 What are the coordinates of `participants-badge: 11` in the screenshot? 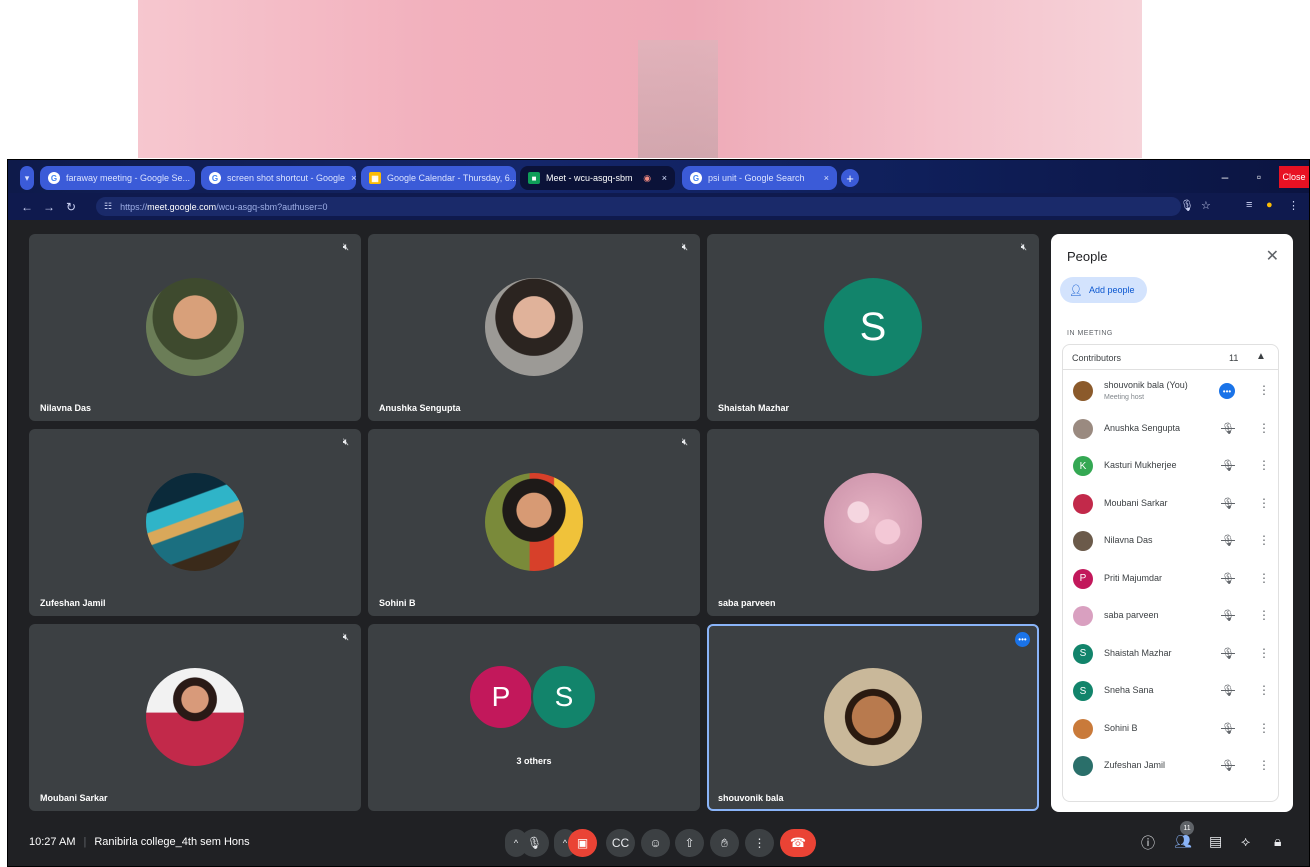 It's located at (1187, 828).